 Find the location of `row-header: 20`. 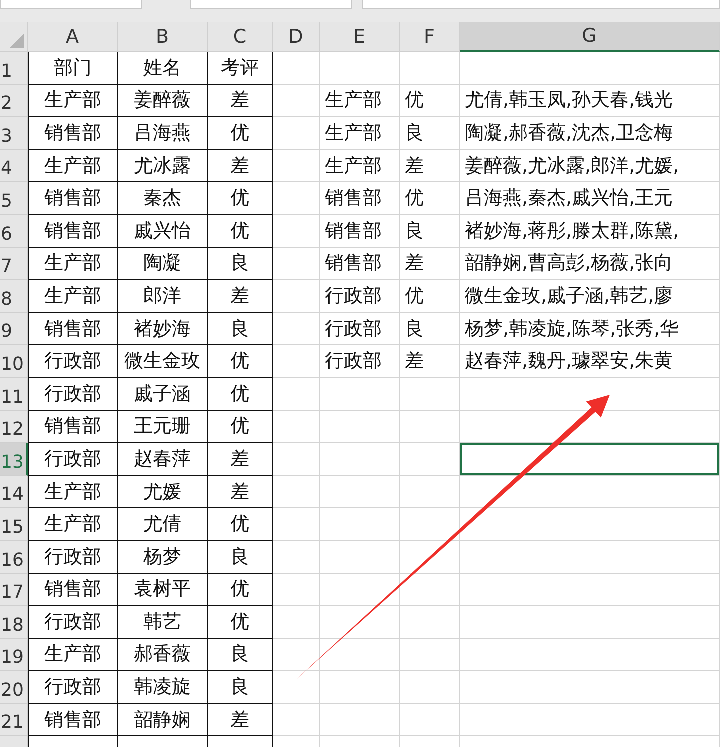

row-header: 20 is located at coordinates (14, 687).